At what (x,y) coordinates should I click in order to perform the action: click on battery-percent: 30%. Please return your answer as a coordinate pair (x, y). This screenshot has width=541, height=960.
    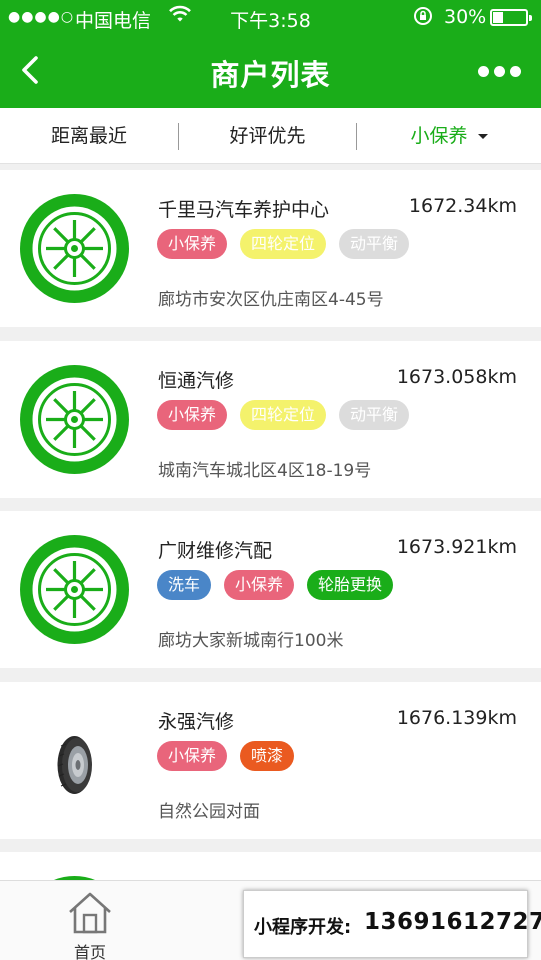
    Looking at the image, I should click on (465, 17).